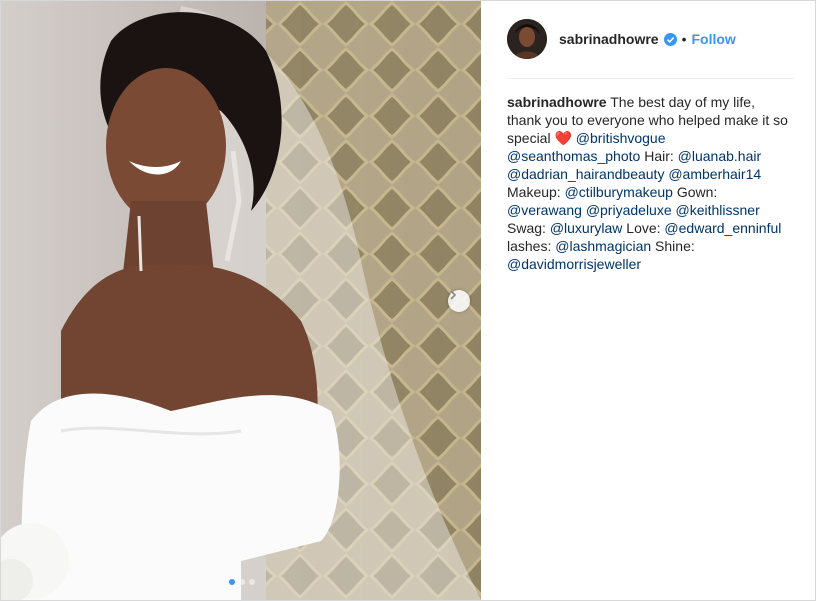 Image resolution: width=816 pixels, height=601 pixels. Describe the element at coordinates (619, 192) in the screenshot. I see `mention-link: @ctilburymakeup` at that location.